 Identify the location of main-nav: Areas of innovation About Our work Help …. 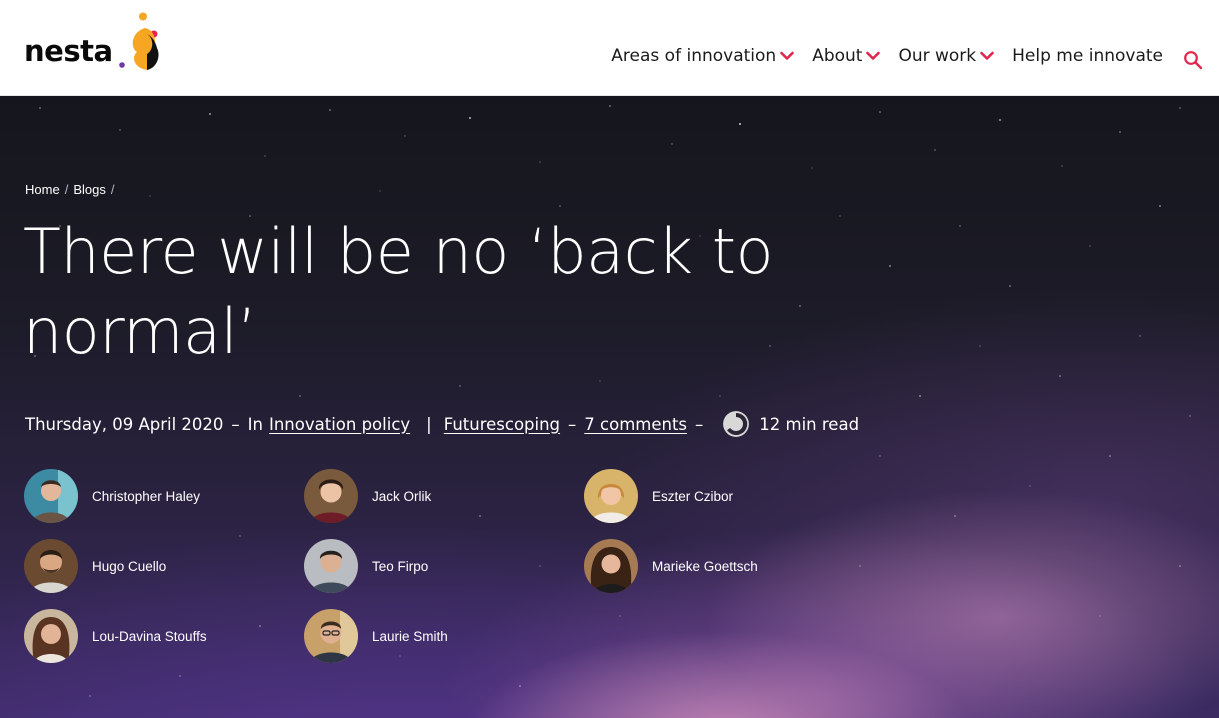
(887, 56).